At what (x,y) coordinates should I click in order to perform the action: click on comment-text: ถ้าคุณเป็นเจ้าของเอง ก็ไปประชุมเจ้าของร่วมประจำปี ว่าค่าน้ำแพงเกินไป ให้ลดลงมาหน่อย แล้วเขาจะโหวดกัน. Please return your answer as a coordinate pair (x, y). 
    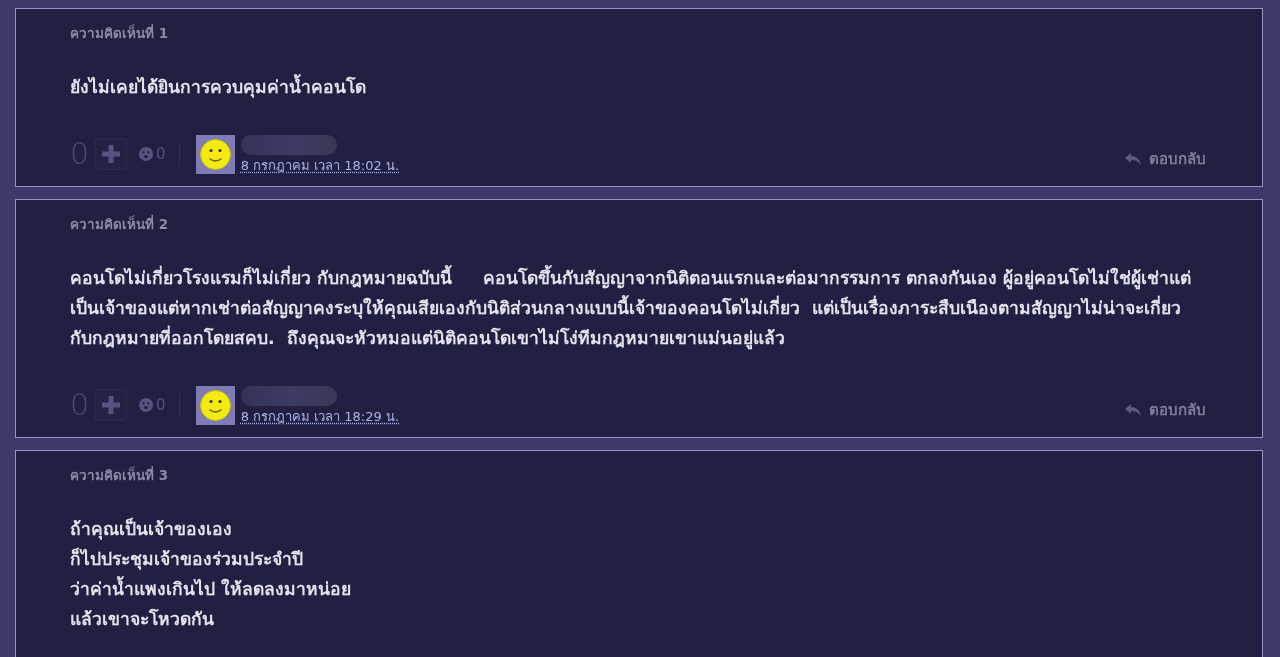
    Looking at the image, I should click on (211, 573).